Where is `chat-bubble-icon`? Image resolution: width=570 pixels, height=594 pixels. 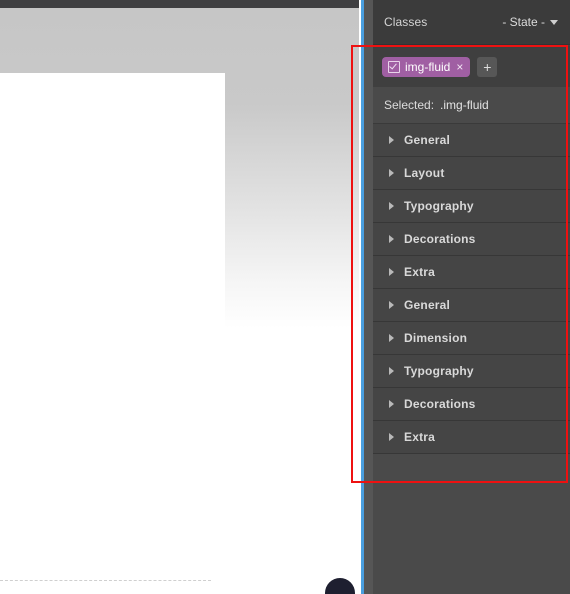 chat-bubble-icon is located at coordinates (340, 586).